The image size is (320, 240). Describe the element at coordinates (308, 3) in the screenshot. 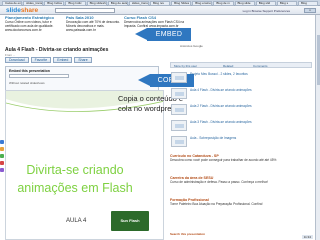

I see `taskbar-item: Blog` at that location.